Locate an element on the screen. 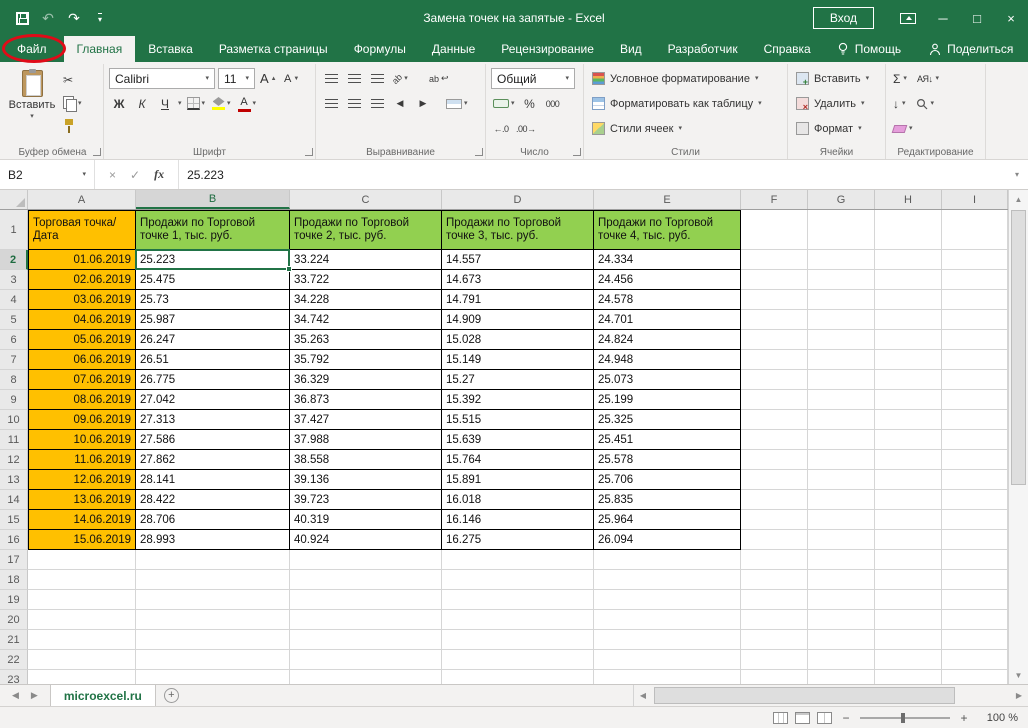 Image resolution: width=1028 pixels, height=728 pixels. column-header-I: I is located at coordinates (975, 199).